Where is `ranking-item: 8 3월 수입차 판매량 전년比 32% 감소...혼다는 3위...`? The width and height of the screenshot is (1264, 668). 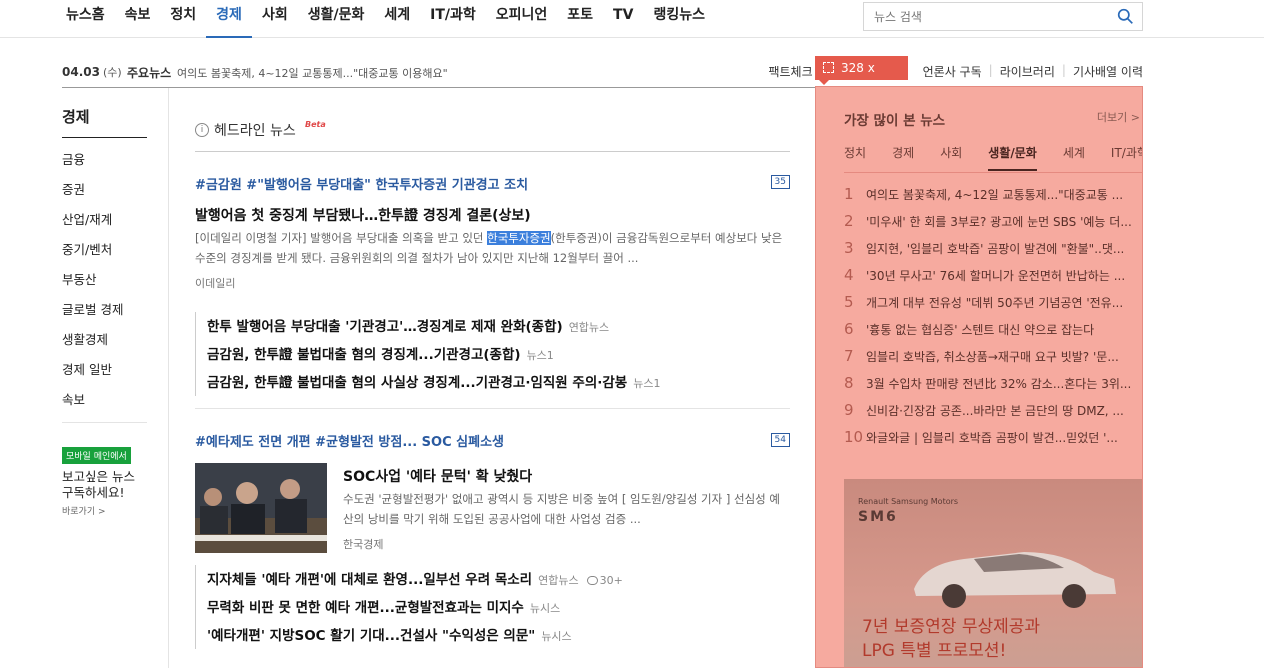 ranking-item: 8 3월 수입차 판매량 전년比 32% 감소...혼다는 3위... is located at coordinates (993, 383).